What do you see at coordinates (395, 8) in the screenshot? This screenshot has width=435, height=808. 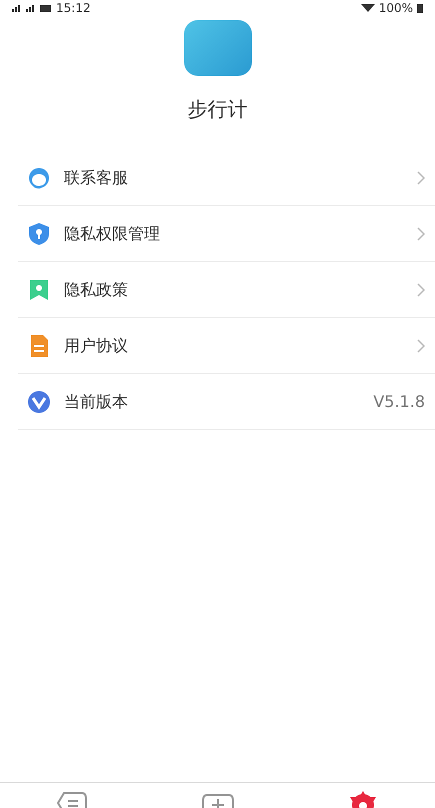 I see `battery-level: 100%` at bounding box center [395, 8].